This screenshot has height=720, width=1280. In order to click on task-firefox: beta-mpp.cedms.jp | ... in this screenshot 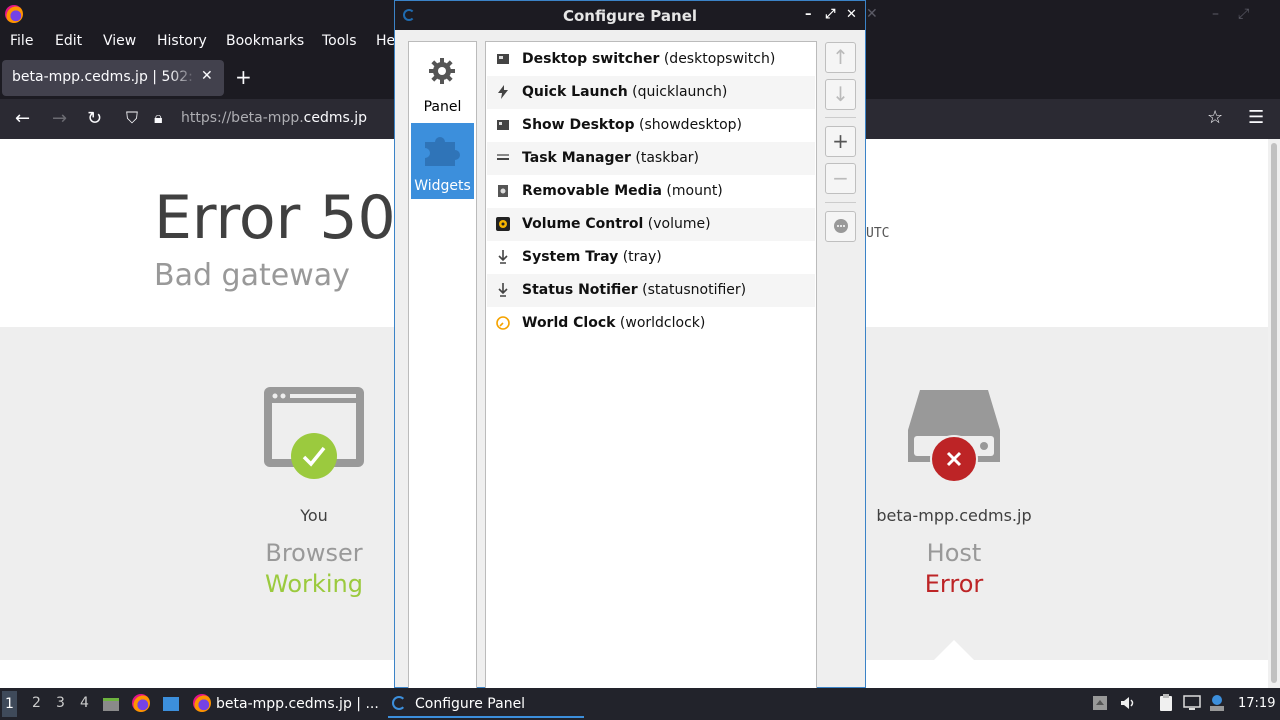, I will do `click(297, 704)`.